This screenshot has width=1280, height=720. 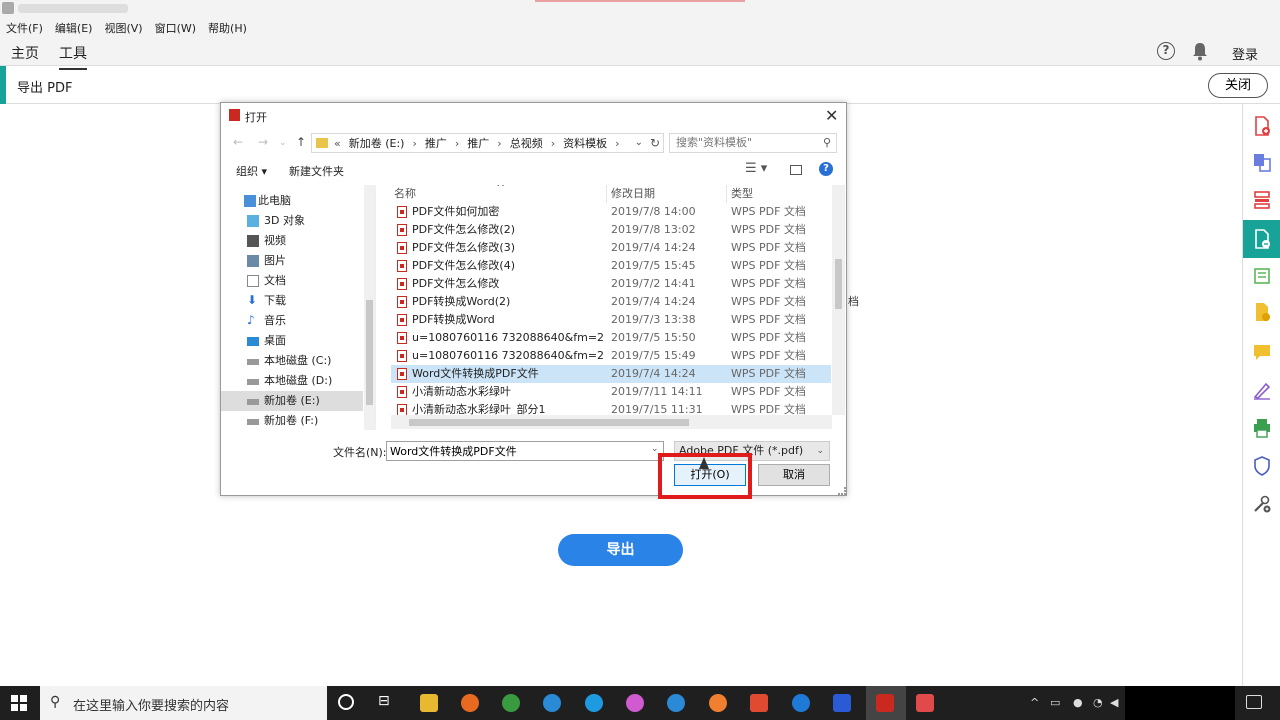 I want to click on filename-input, so click(x=525, y=451).